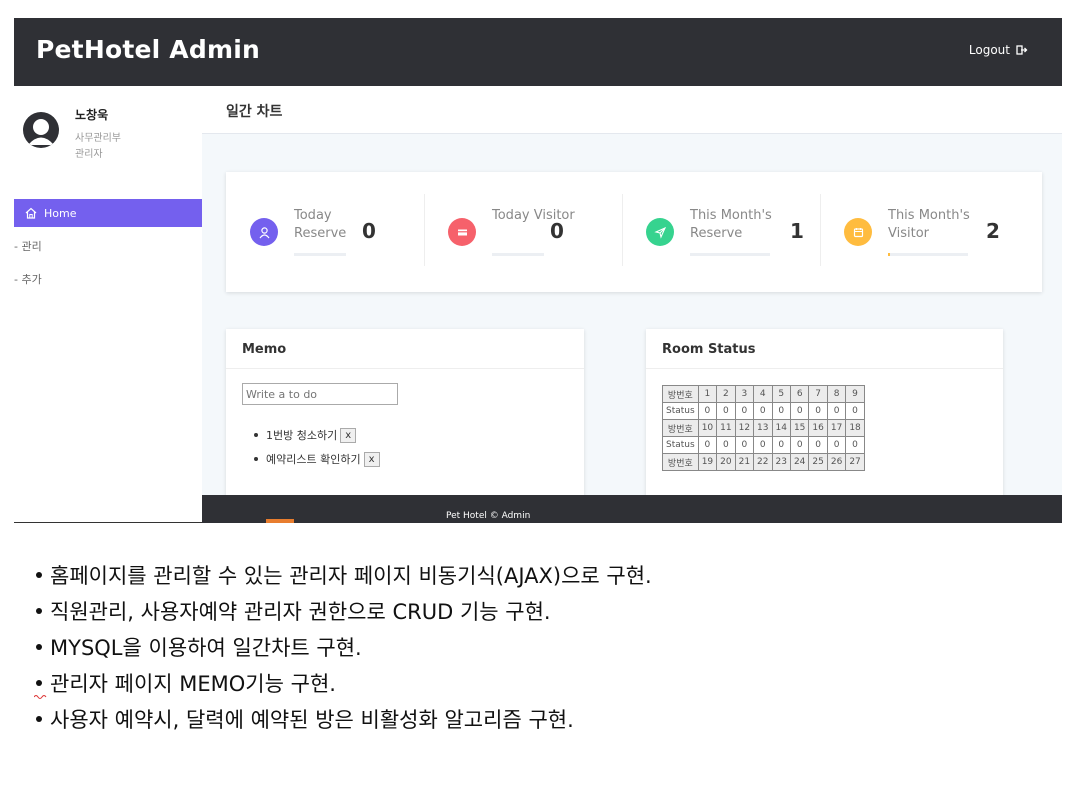 Image resolution: width=1078 pixels, height=789 pixels. I want to click on list-item: 예약리스트 확인하기 x, so click(317, 459).